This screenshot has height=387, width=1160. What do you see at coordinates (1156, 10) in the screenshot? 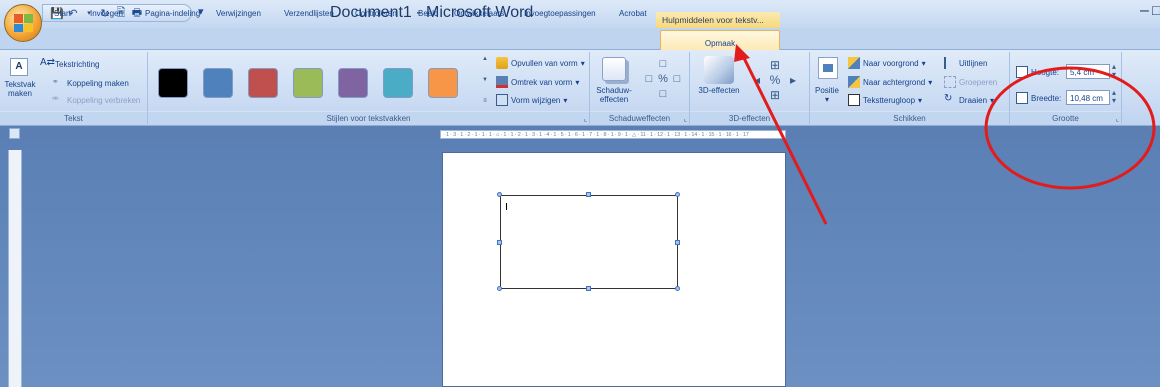
I see `maximize-button: □` at bounding box center [1156, 10].